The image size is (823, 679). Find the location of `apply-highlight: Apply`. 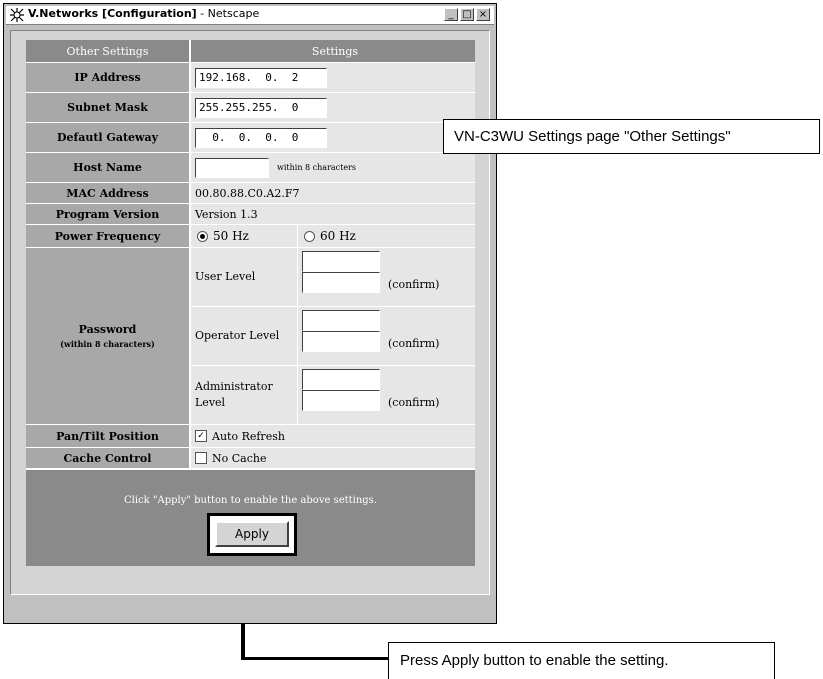

apply-highlight: Apply is located at coordinates (252, 534).